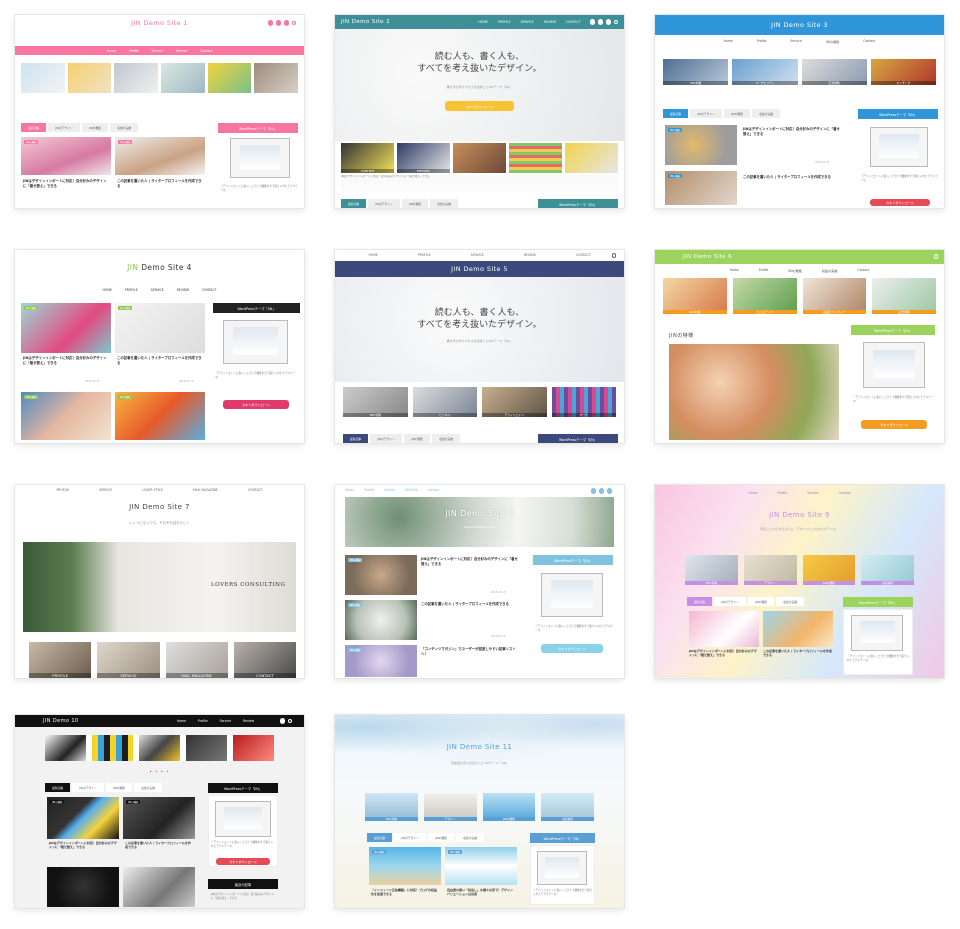 The image size is (960, 929). What do you see at coordinates (708, 257) in the screenshot?
I see `site-title: JIN Demo Site 6` at bounding box center [708, 257].